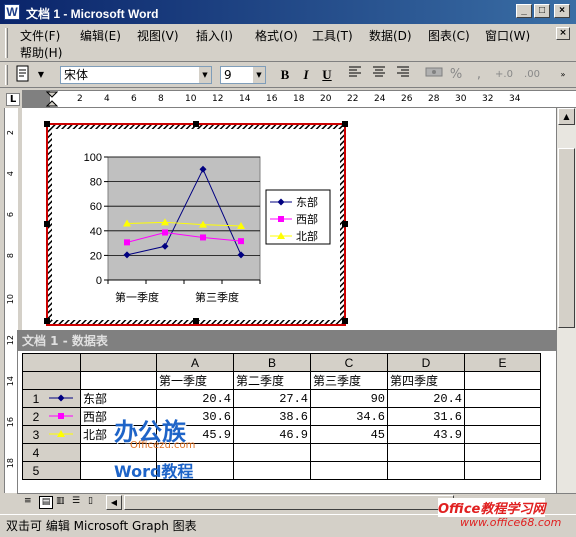 The image size is (576, 537). What do you see at coordinates (6, 75) in the screenshot?
I see `toolbar-grip` at bounding box center [6, 75].